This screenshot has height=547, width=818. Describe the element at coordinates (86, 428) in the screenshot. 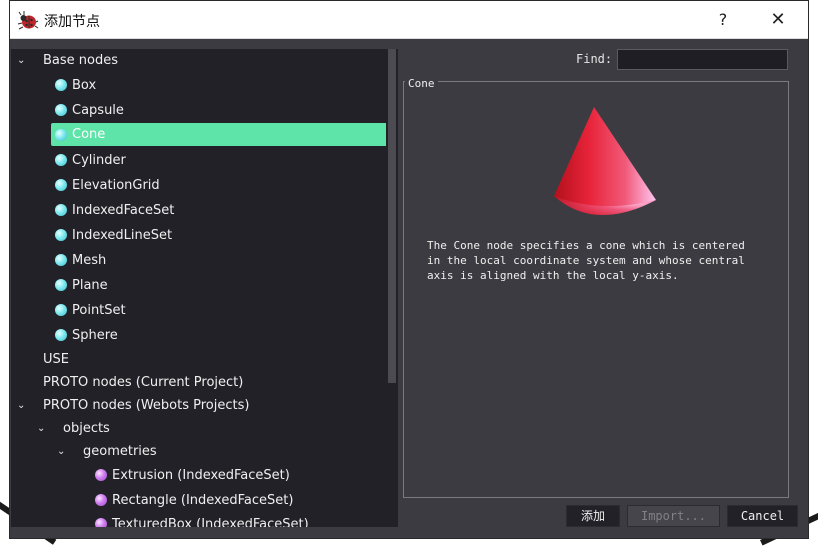

I see `tree-group-label: objects` at that location.